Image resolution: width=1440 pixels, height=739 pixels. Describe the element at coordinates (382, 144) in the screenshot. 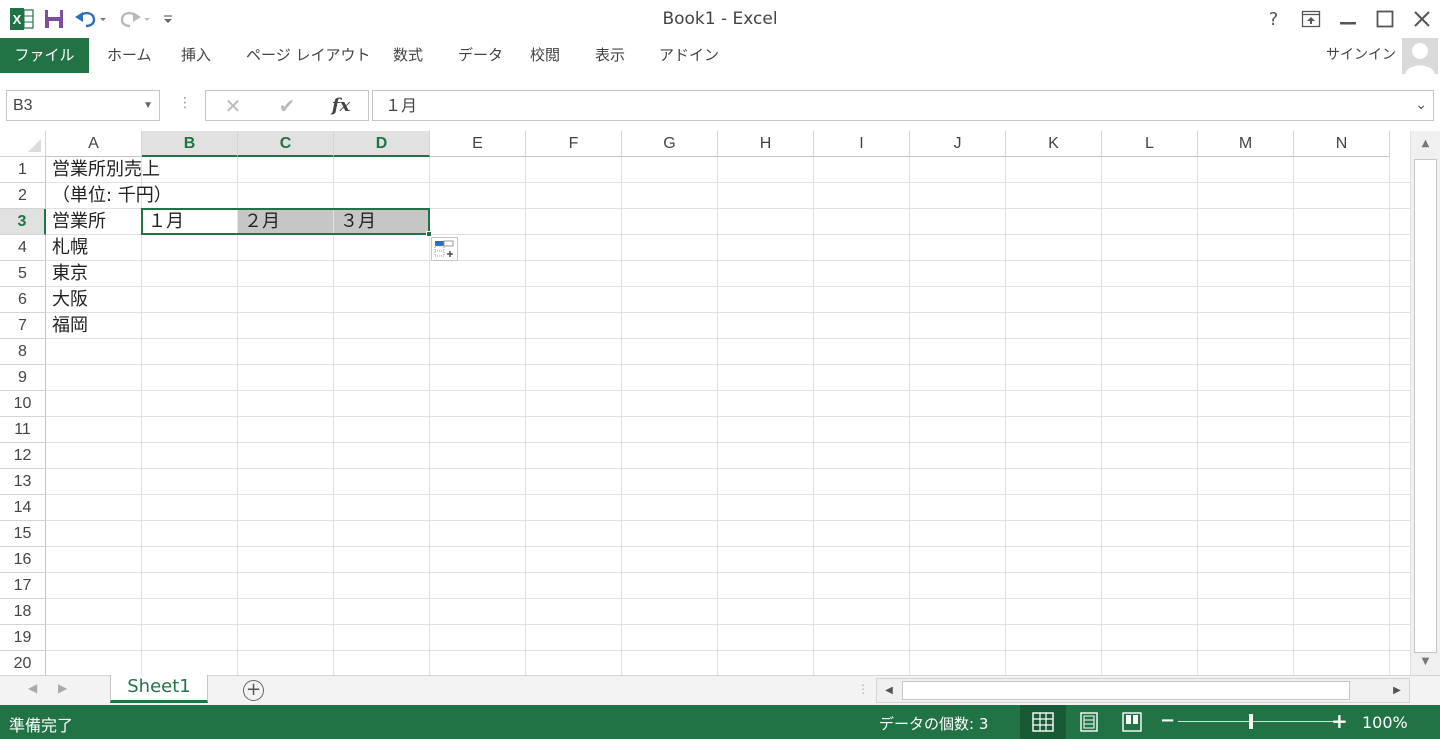

I see `column-header-D: D` at that location.